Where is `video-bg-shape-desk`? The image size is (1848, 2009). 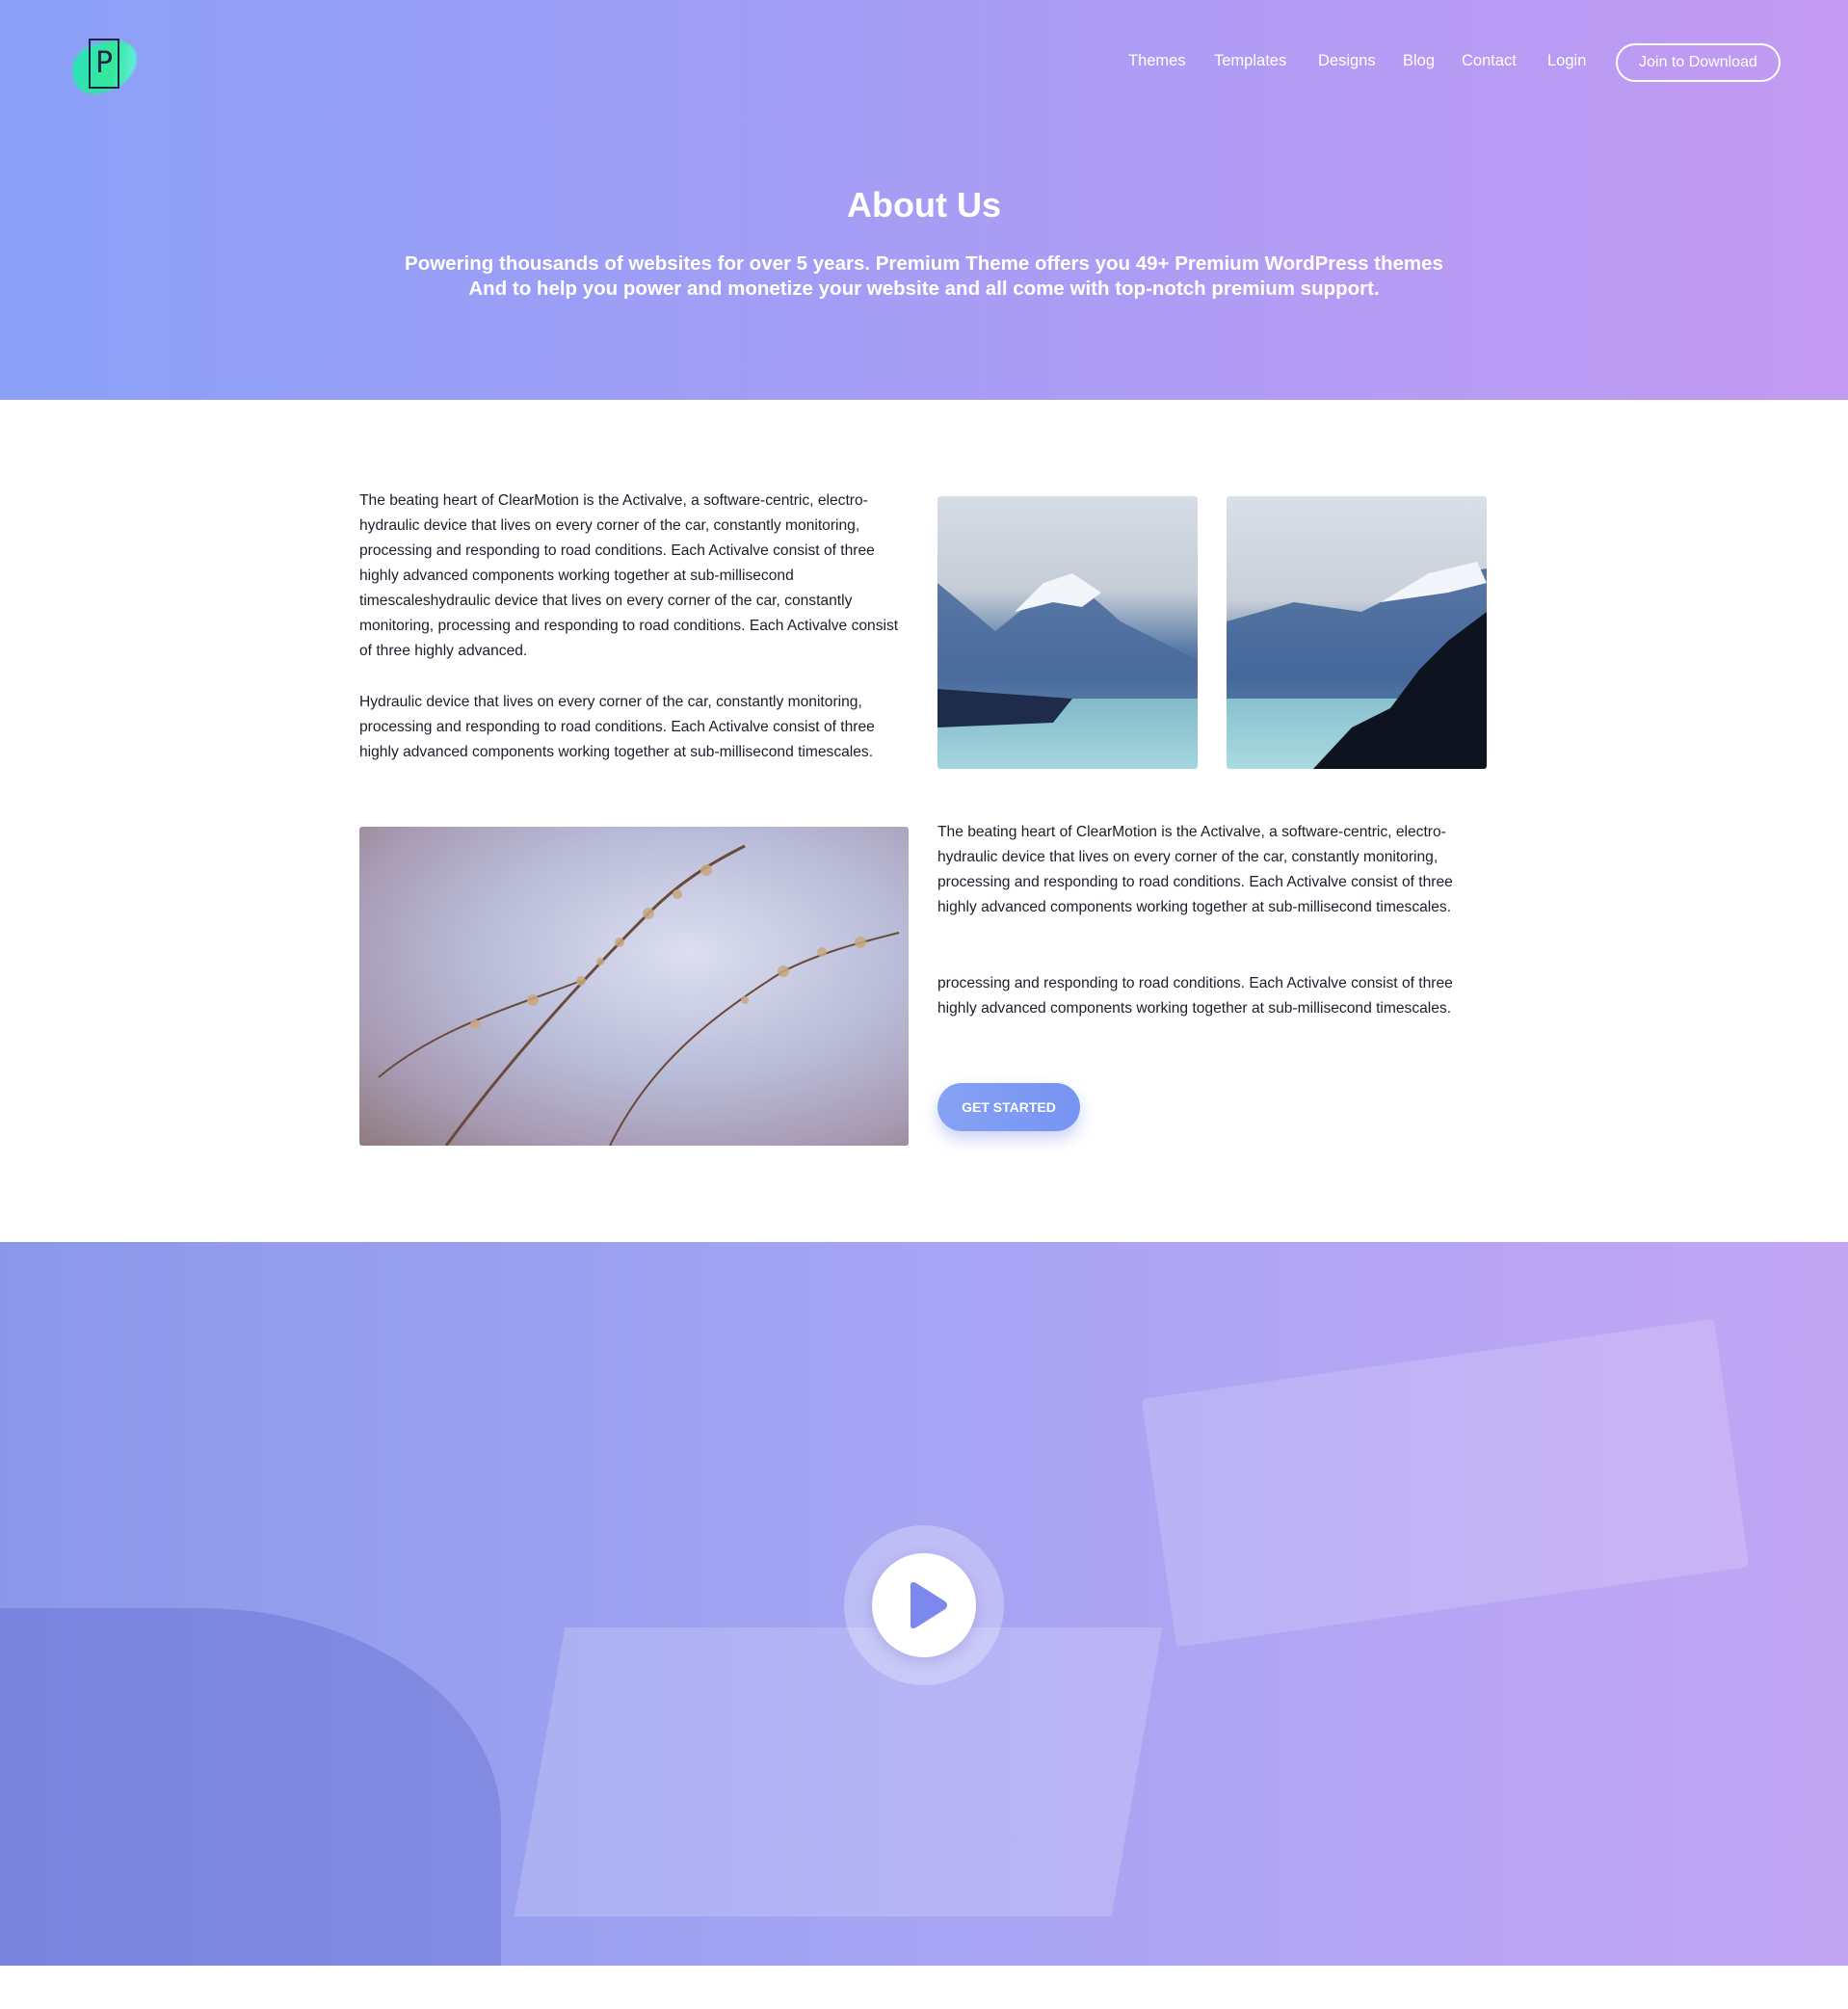
video-bg-shape-desk is located at coordinates (1445, 1483).